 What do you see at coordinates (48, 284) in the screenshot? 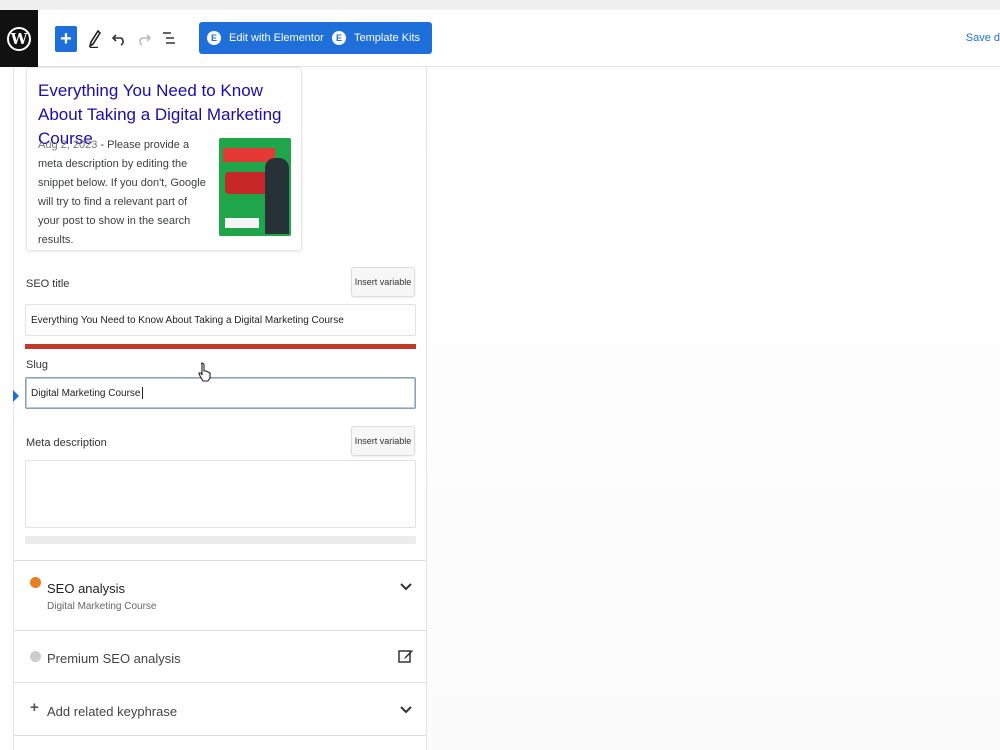
I see `seo-title-label: SEO title` at bounding box center [48, 284].